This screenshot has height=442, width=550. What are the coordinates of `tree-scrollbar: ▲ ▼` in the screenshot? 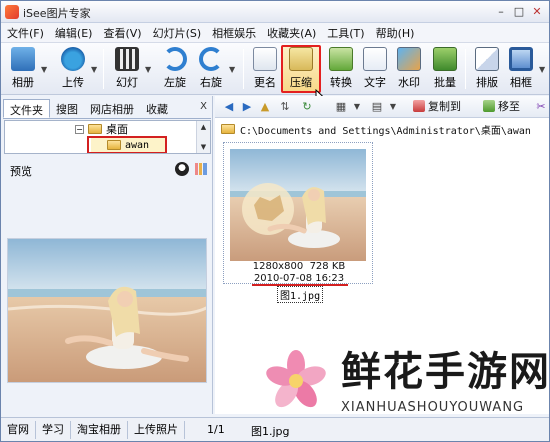 It's located at (203, 137).